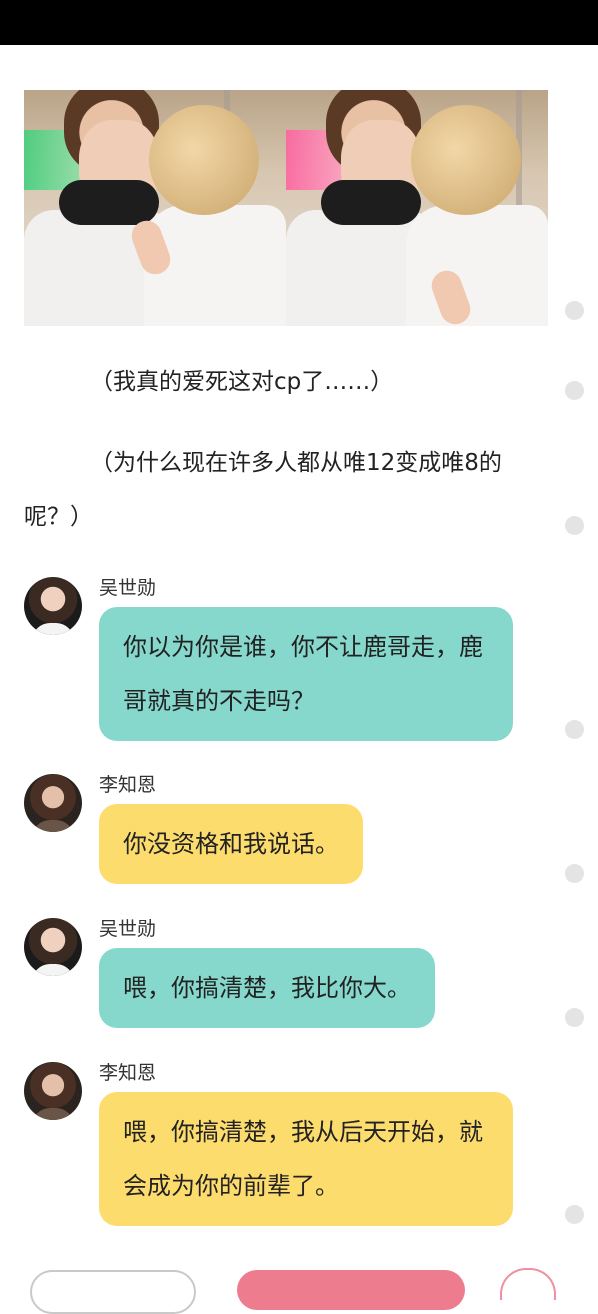  What do you see at coordinates (306, 1159) in the screenshot?
I see `message-bubble: 喂，你搞清楚，我从后天开始，就会成为你的前辈了。` at bounding box center [306, 1159].